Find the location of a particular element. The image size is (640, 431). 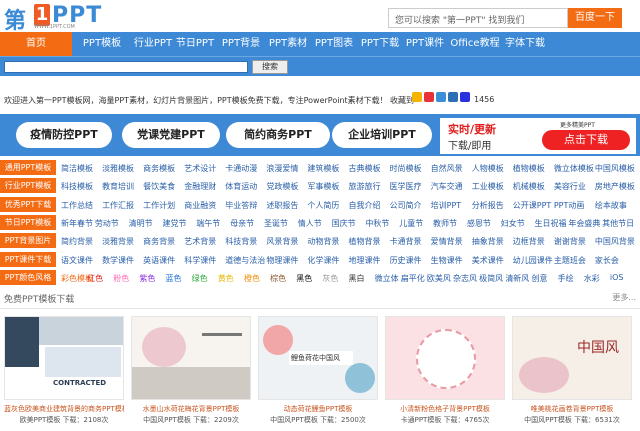

category-link: 欧美风 is located at coordinates (439, 278).